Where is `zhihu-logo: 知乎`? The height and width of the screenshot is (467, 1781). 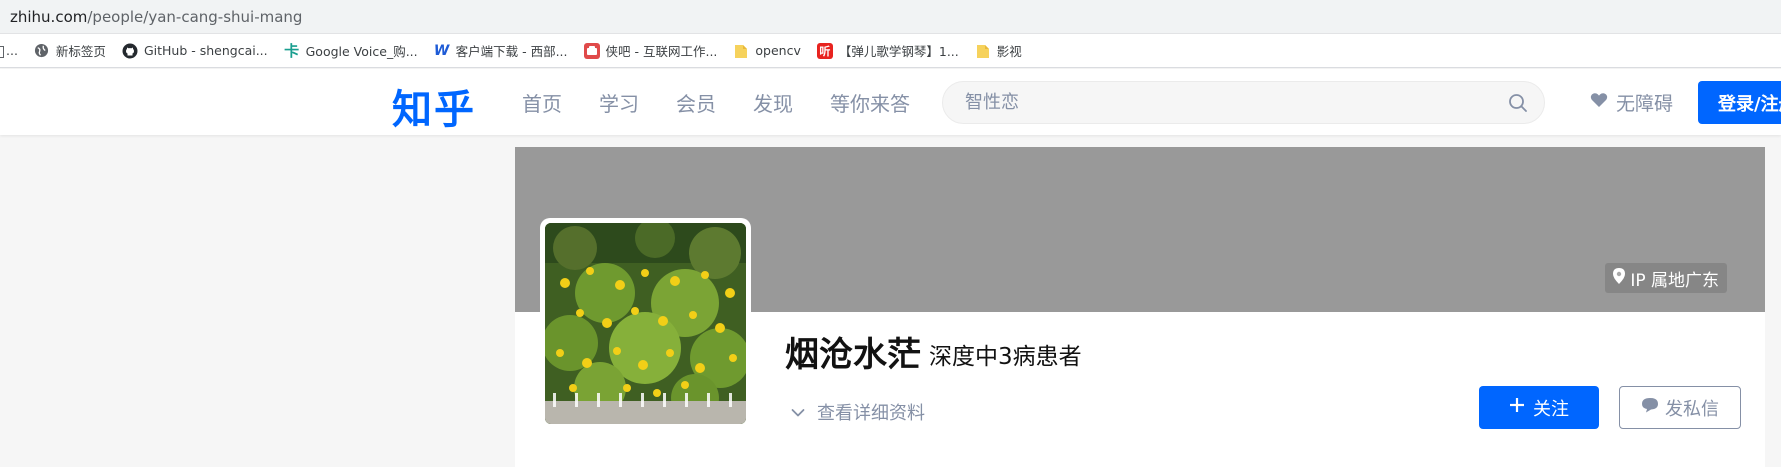 zhihu-logo: 知乎 is located at coordinates (434, 106).